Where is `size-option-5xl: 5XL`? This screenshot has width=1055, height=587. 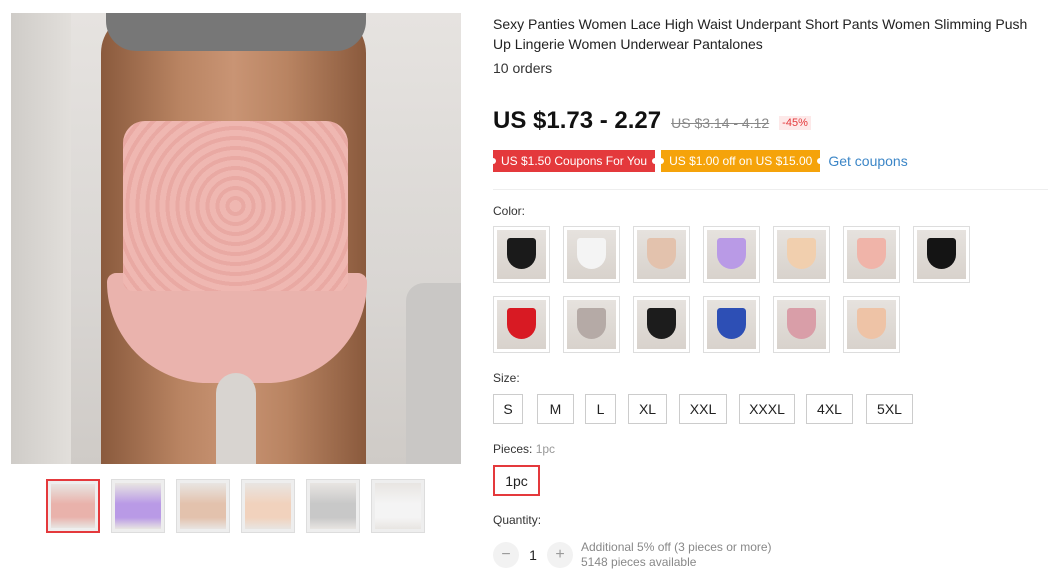 size-option-5xl: 5XL is located at coordinates (889, 409).